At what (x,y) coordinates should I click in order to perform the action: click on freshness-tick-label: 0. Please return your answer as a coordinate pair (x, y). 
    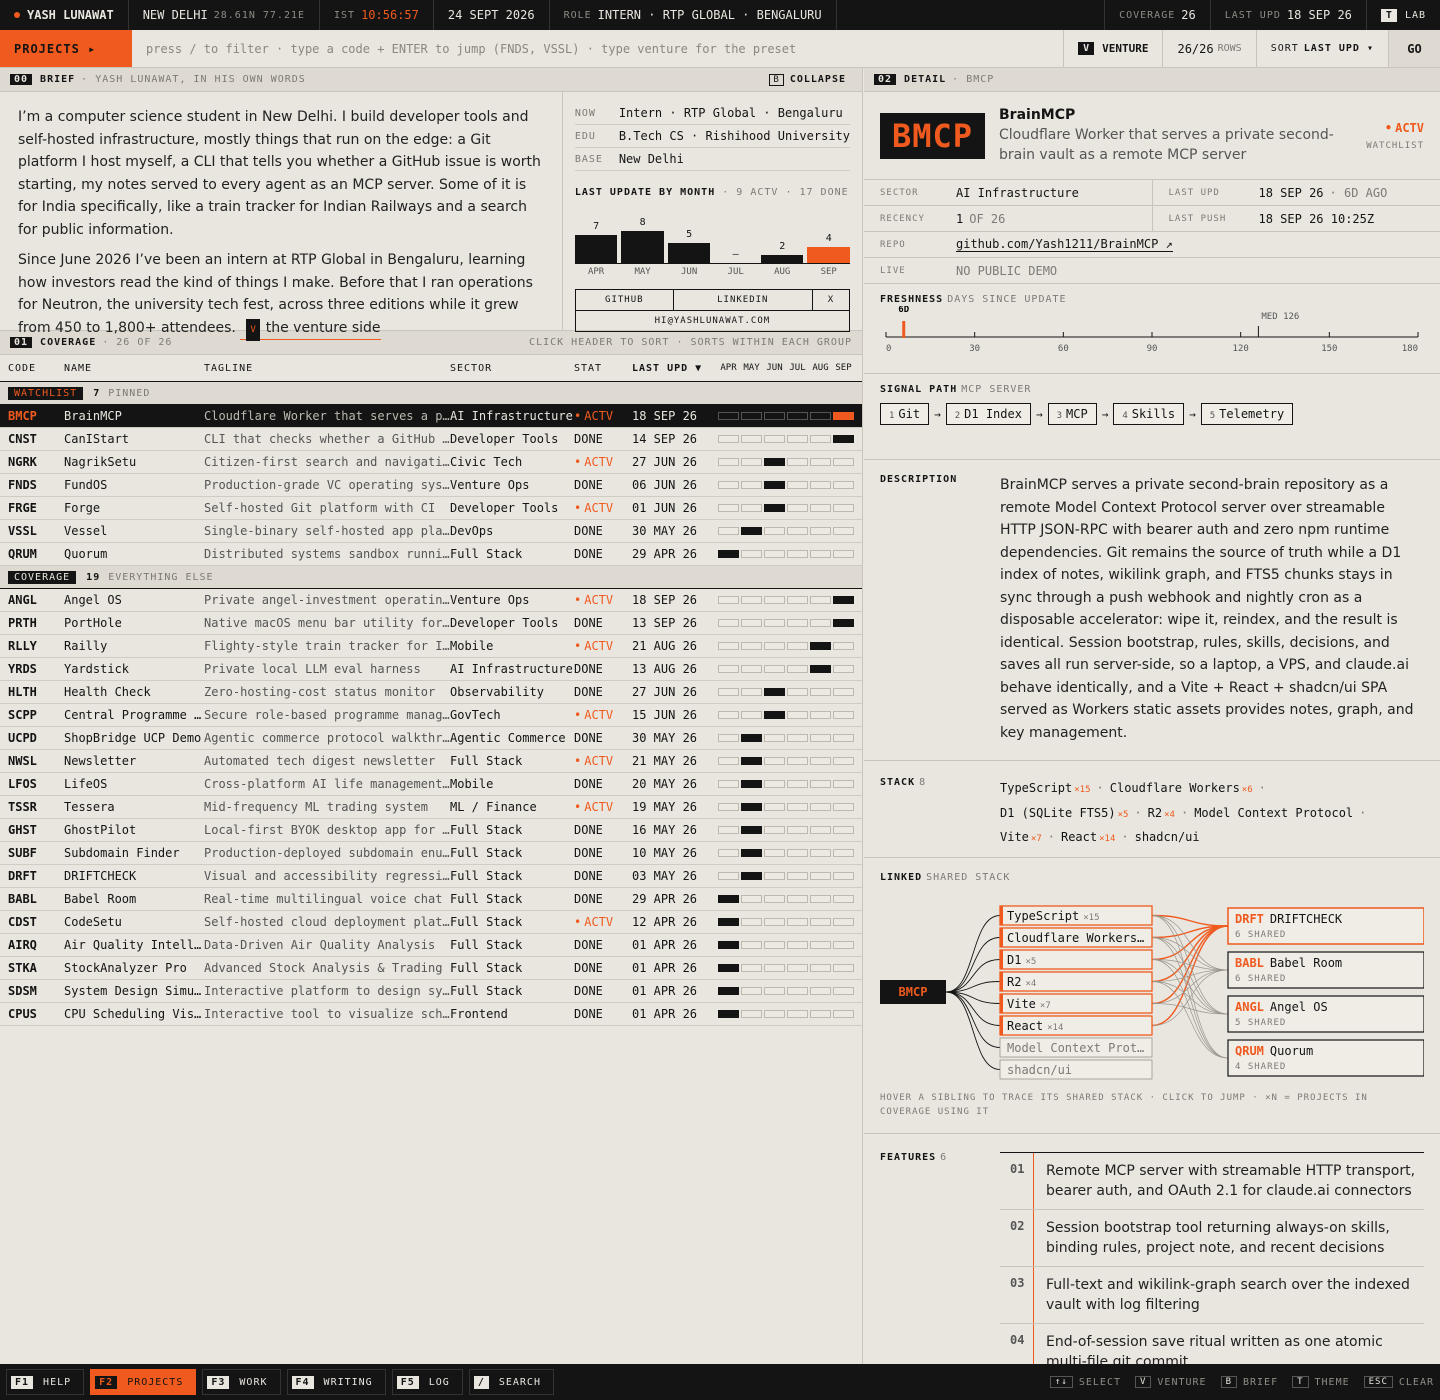
    Looking at the image, I should click on (888, 349).